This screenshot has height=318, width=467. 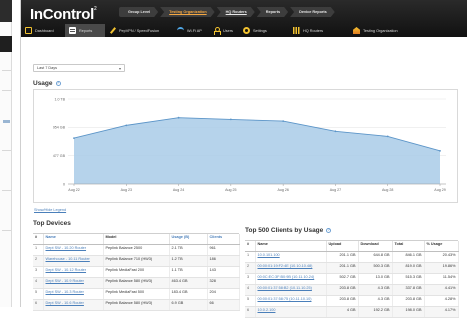 I want to click on device-name-link: Warehouse - 10.11 Router, so click(x=73, y=261).